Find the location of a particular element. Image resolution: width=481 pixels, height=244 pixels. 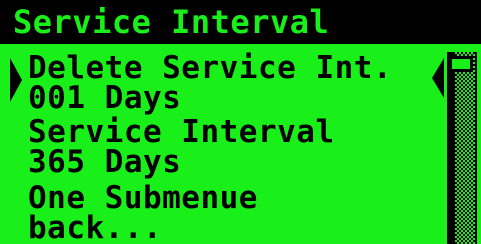

selection-arrow-left-icon is located at coordinates (16, 80).